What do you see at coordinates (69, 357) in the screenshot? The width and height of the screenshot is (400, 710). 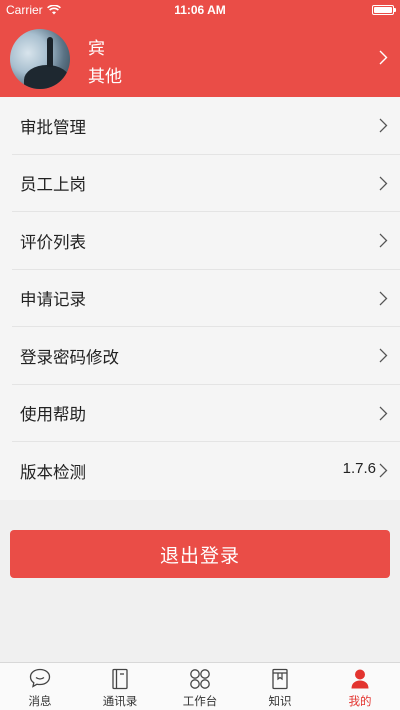 I see `menu-item-label: 登录密码修改` at bounding box center [69, 357].